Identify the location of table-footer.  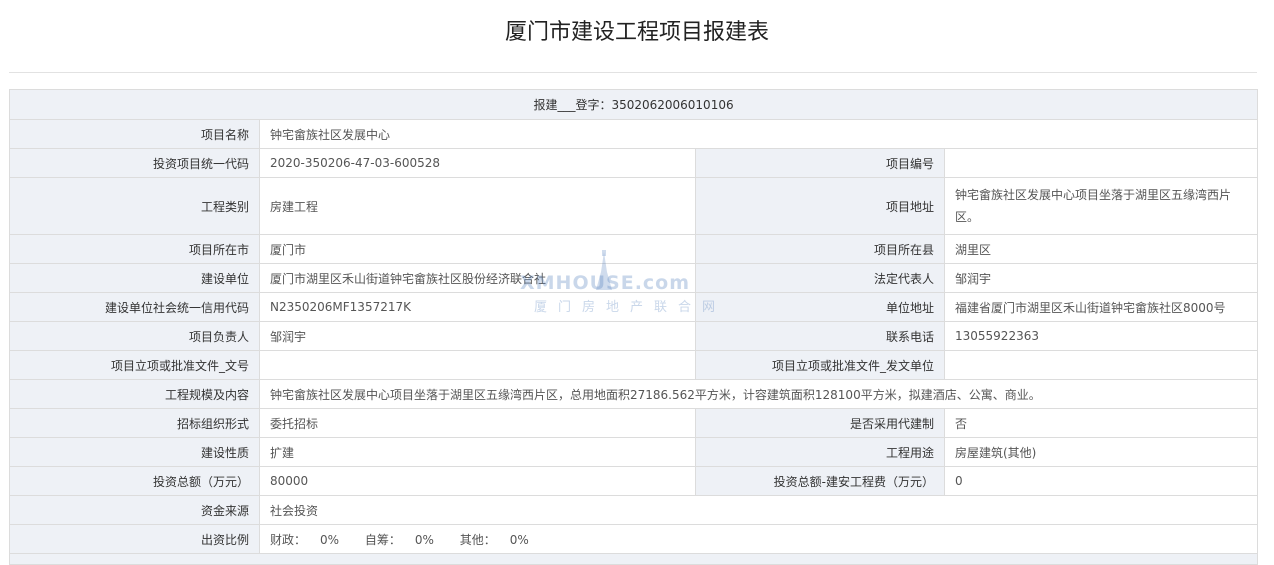
(633, 559).